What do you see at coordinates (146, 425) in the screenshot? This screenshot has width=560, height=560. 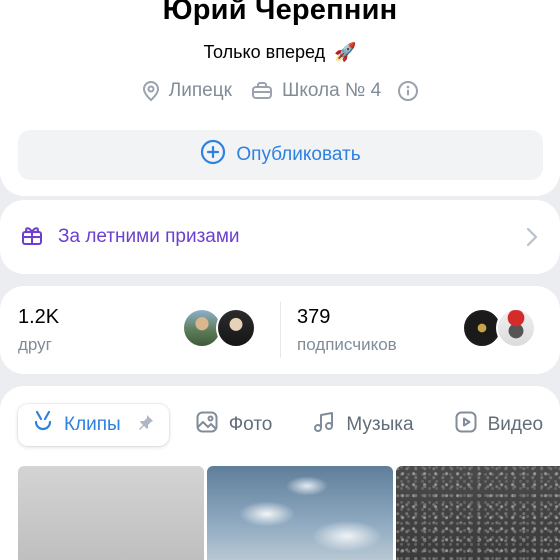 I see `pin-icon` at bounding box center [146, 425].